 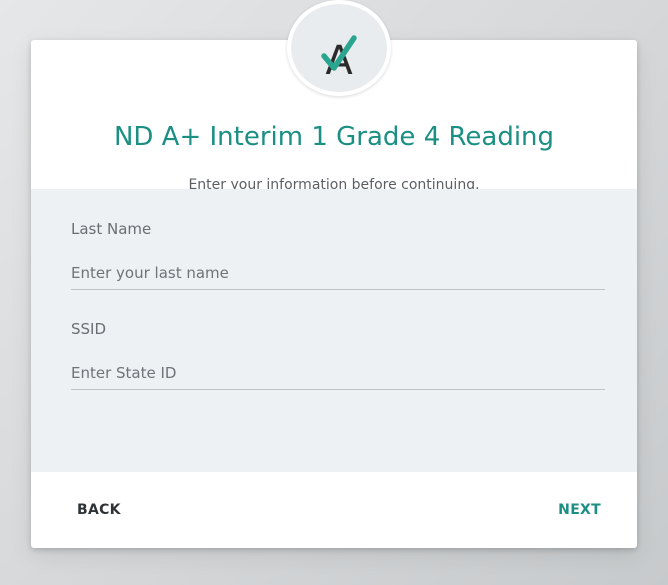 What do you see at coordinates (334, 510) in the screenshot?
I see `card-footer: BACK NEXT` at bounding box center [334, 510].